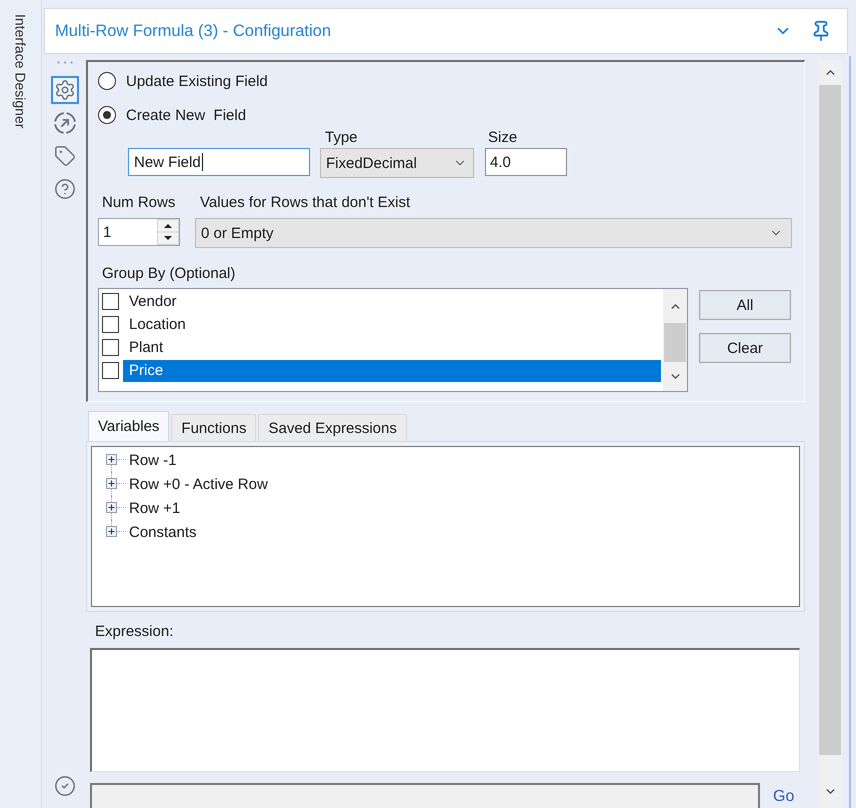  I want to click on clear-button: Clear, so click(745, 348).